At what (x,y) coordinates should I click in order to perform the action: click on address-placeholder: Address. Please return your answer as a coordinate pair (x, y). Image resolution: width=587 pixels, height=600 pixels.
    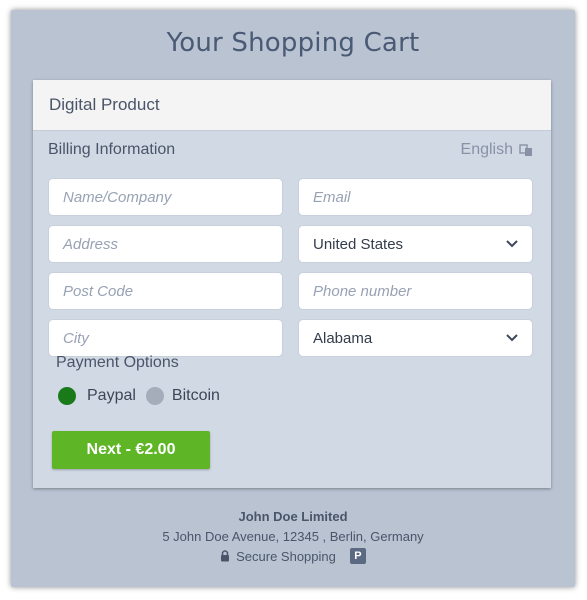
    Looking at the image, I should click on (91, 244).